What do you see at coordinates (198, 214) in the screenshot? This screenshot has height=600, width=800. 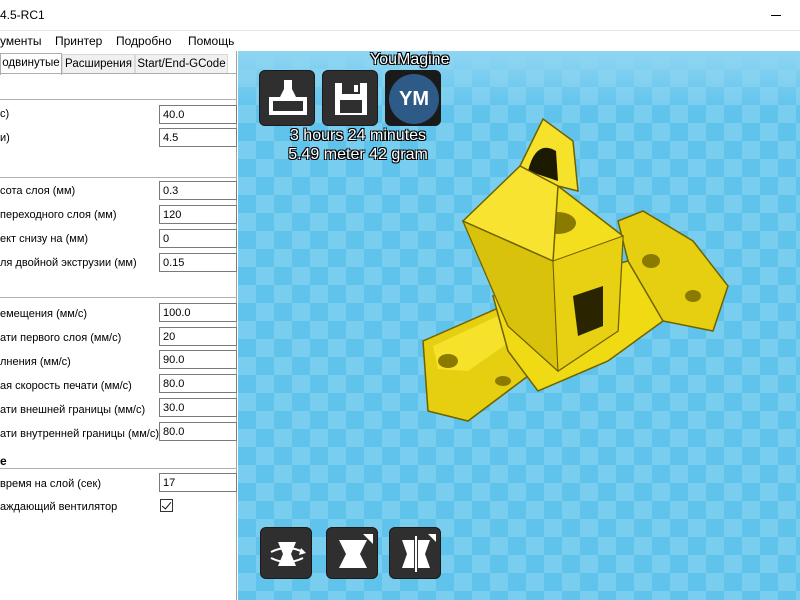 I see `initial-layer-width-field` at bounding box center [198, 214].